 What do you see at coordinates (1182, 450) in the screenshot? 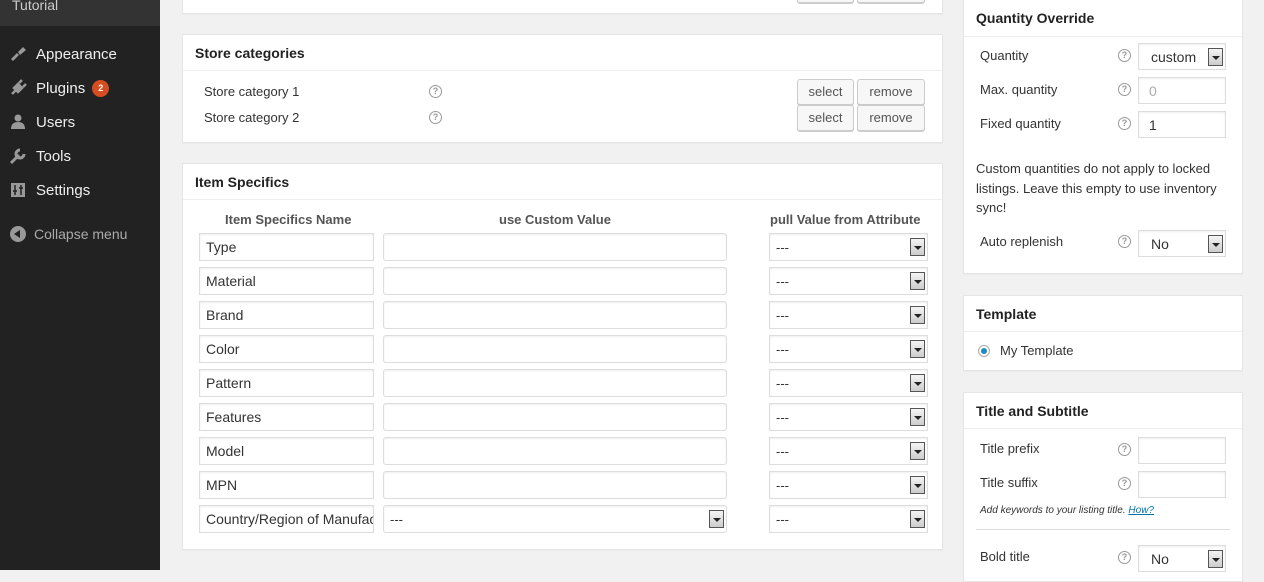
I see `title-prefix-input` at bounding box center [1182, 450].